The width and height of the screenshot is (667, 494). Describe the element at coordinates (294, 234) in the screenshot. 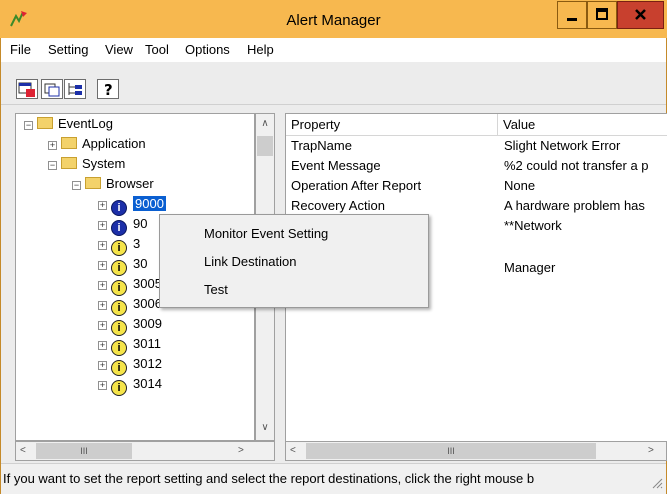

I see `context-item-monitor-event-setting: Monitor Event Setting` at that location.